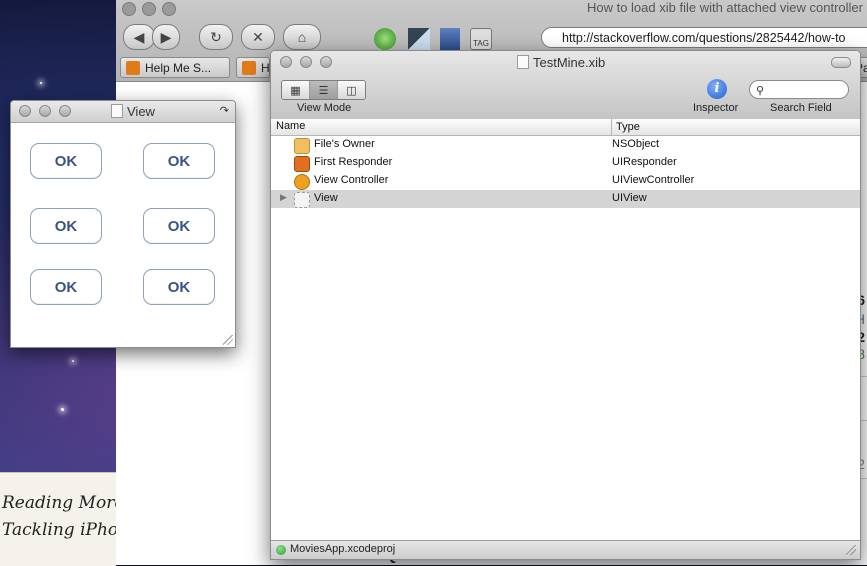 The image size is (867, 566). What do you see at coordinates (281, 550) in the screenshot?
I see `project-status-icon` at bounding box center [281, 550].